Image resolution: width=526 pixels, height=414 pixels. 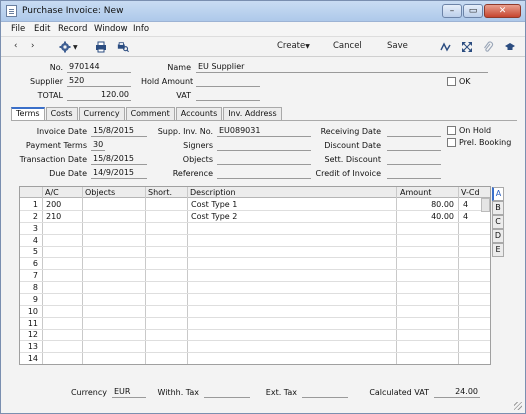 I want to click on reference-field, so click(x=264, y=173).